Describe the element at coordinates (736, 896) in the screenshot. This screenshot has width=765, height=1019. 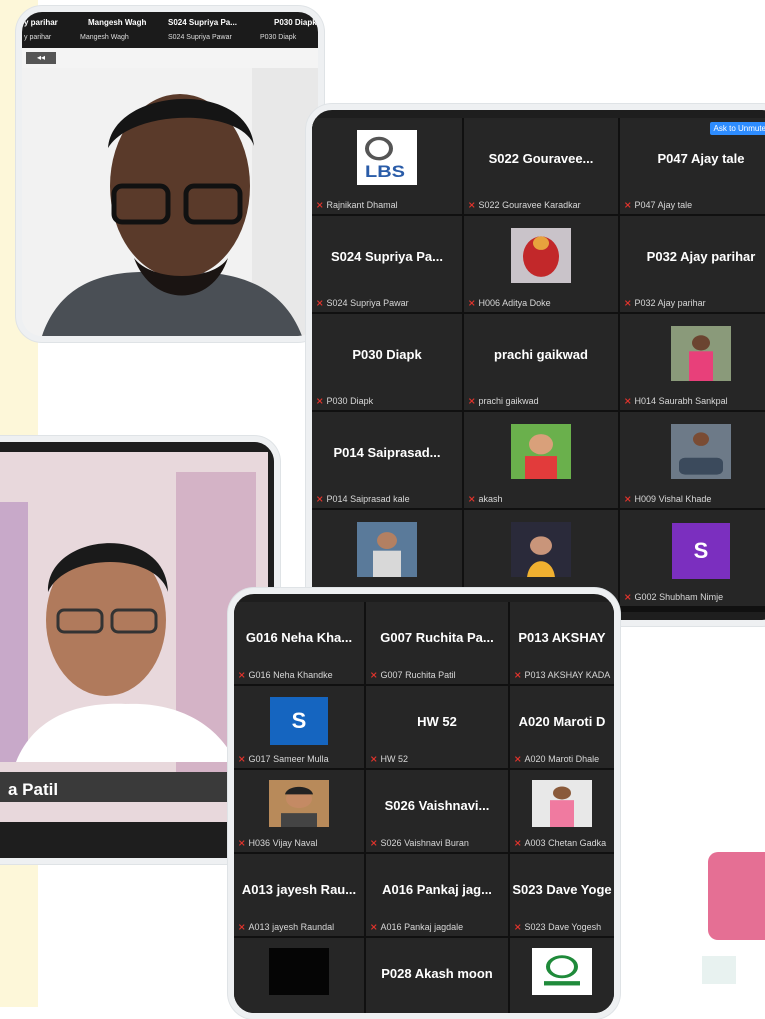
I see `pink-block` at that location.